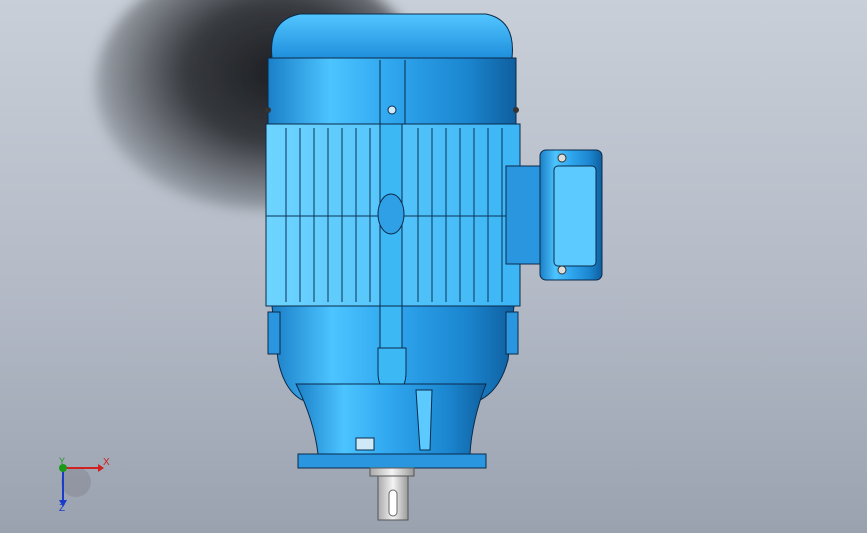 The image size is (867, 533). What do you see at coordinates (392, 36) in the screenshot?
I see `fan-cover` at bounding box center [392, 36].